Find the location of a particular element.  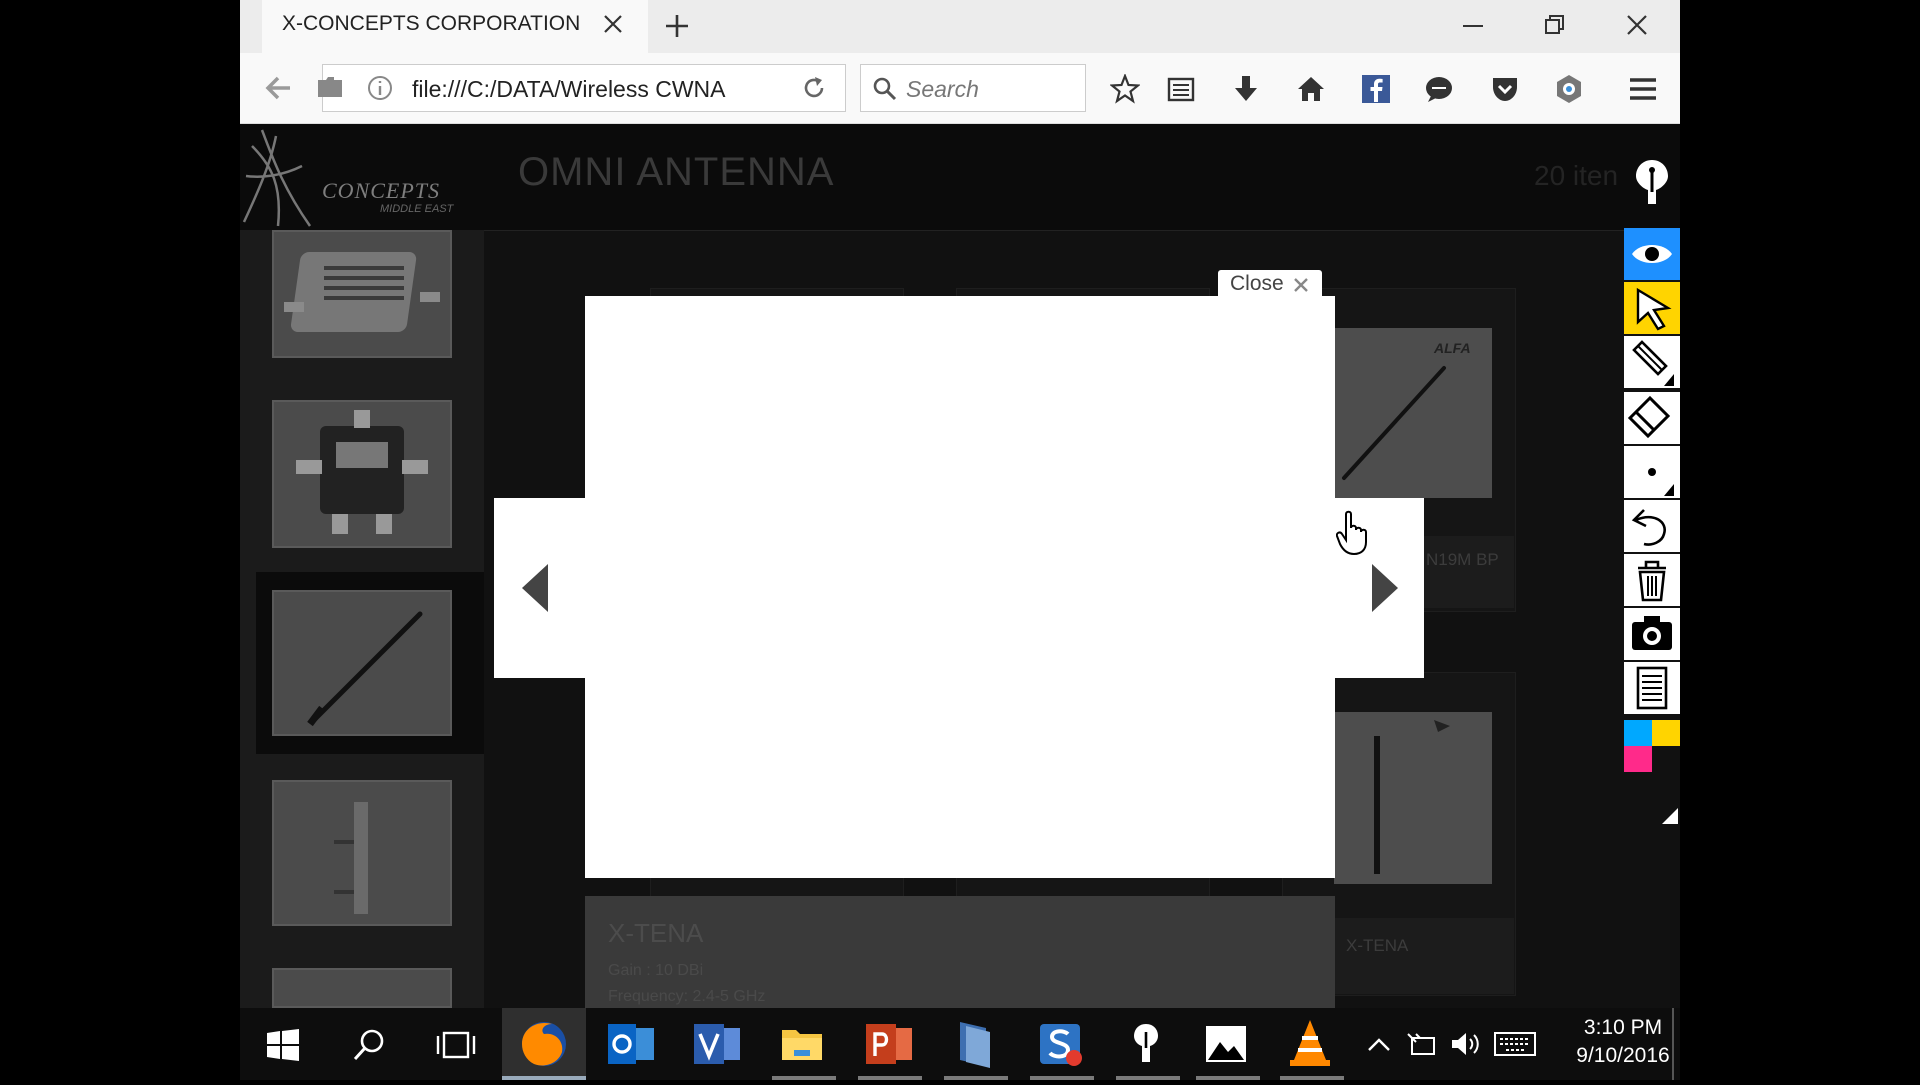

color-pink-swatch is located at coordinates (1638, 759).